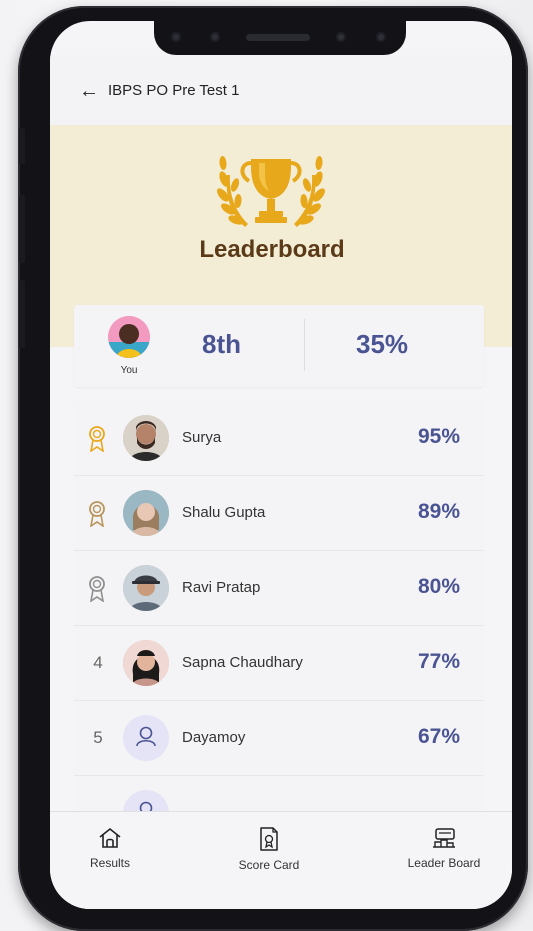  I want to click on participant-score: 95%, so click(438, 436).